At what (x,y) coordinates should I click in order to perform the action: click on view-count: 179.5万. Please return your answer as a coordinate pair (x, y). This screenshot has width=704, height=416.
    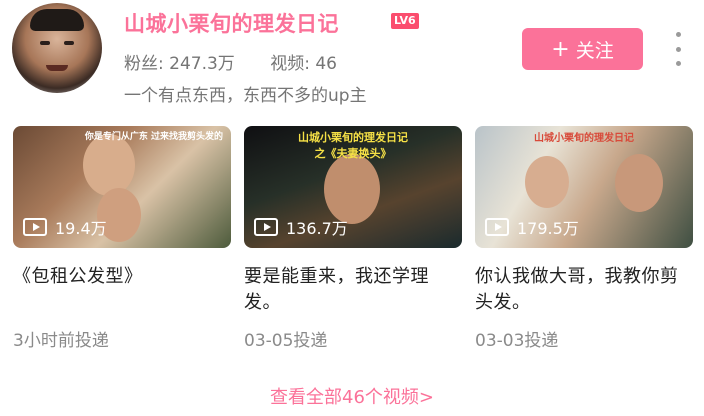
    Looking at the image, I should click on (532, 227).